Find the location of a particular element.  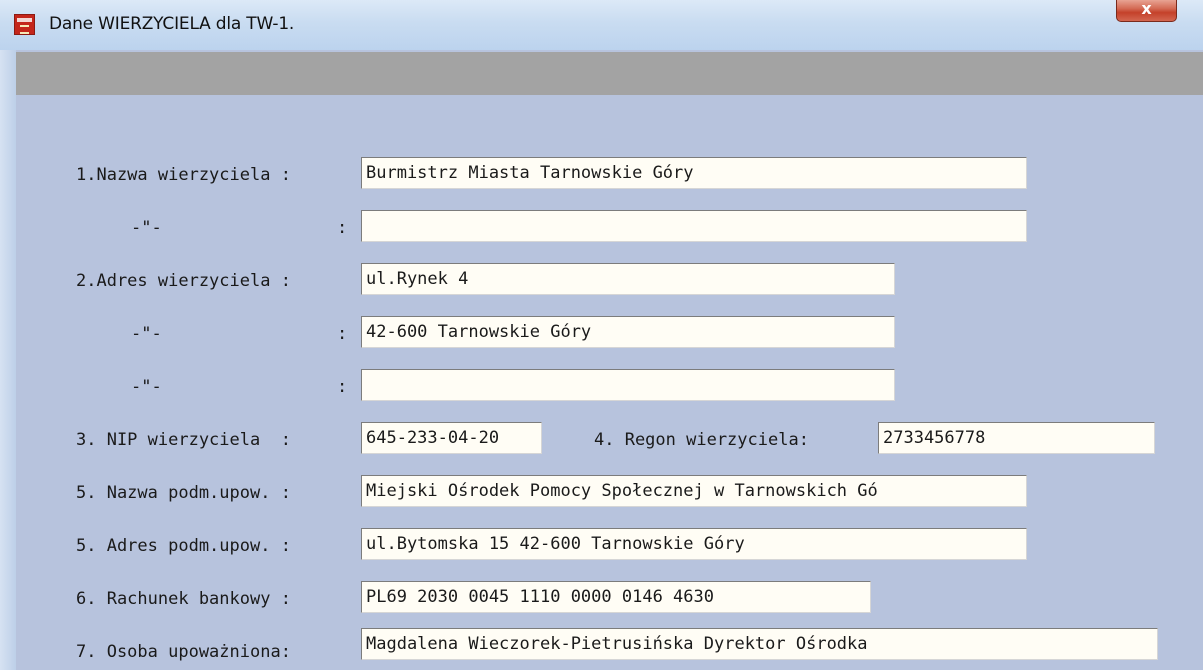

label-nazwa-wierzyciela: 1.Nazwa wierzyciela : is located at coordinates (183, 175).